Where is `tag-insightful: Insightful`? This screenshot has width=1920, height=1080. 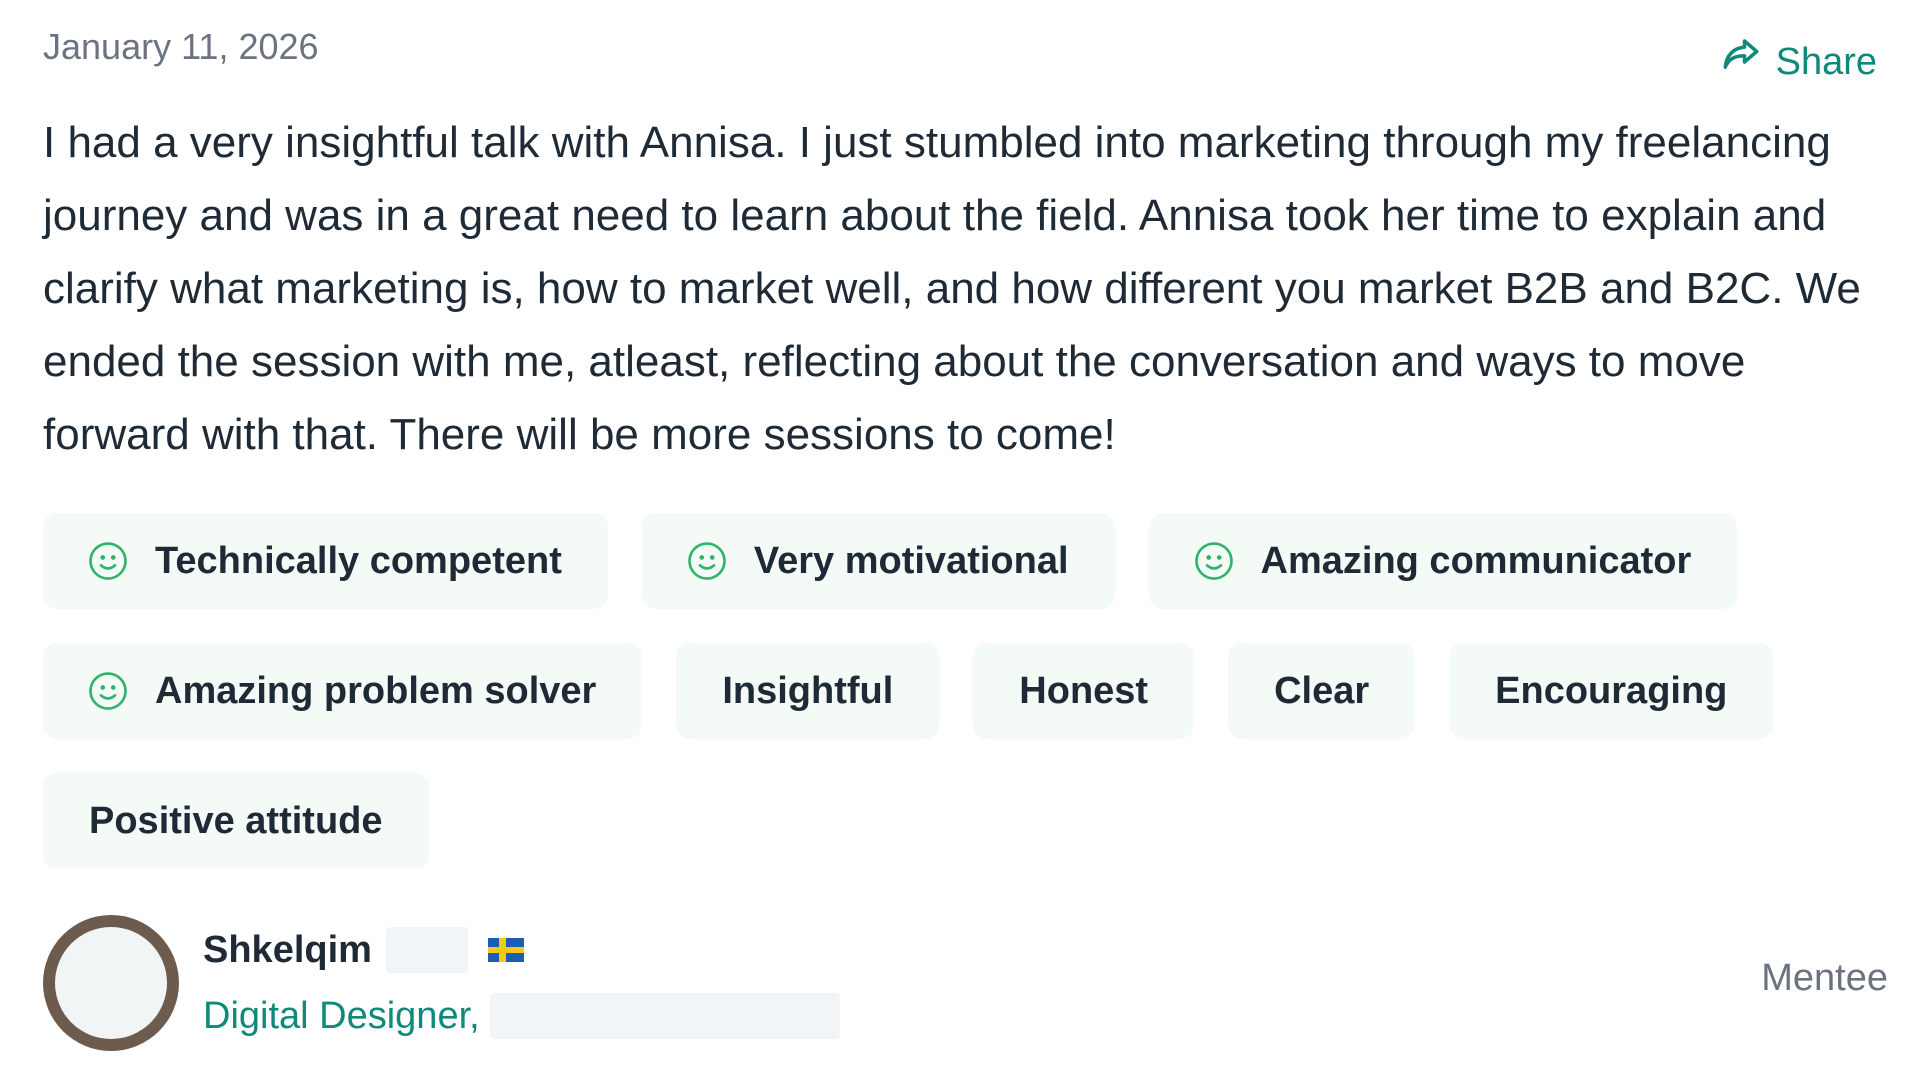
tag-insightful: Insightful is located at coordinates (808, 691).